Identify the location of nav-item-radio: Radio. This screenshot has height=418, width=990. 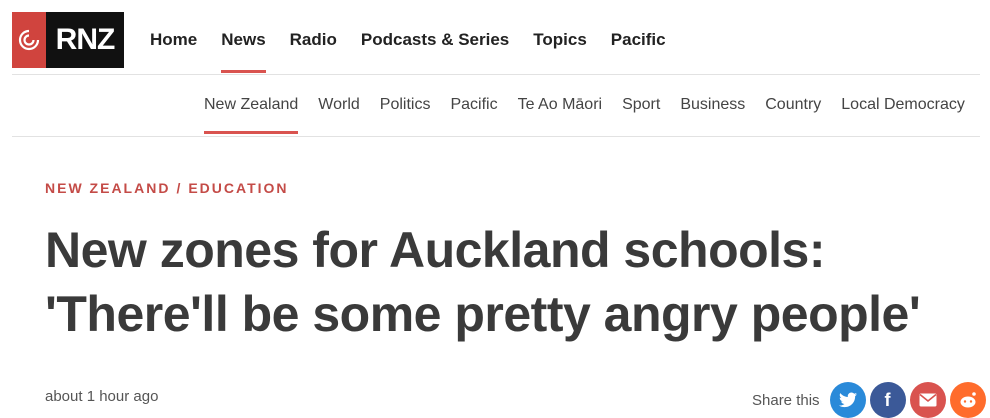
(313, 50).